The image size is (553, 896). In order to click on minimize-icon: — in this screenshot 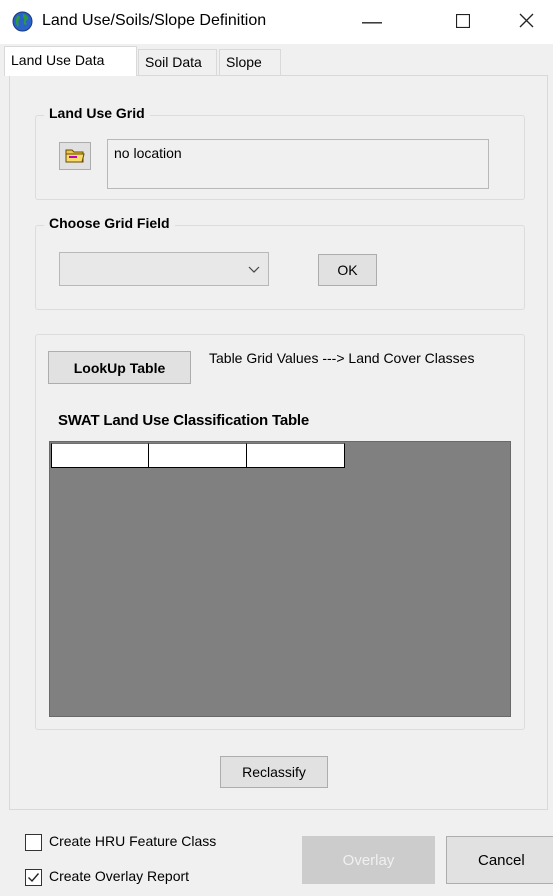, I will do `click(372, 21)`.